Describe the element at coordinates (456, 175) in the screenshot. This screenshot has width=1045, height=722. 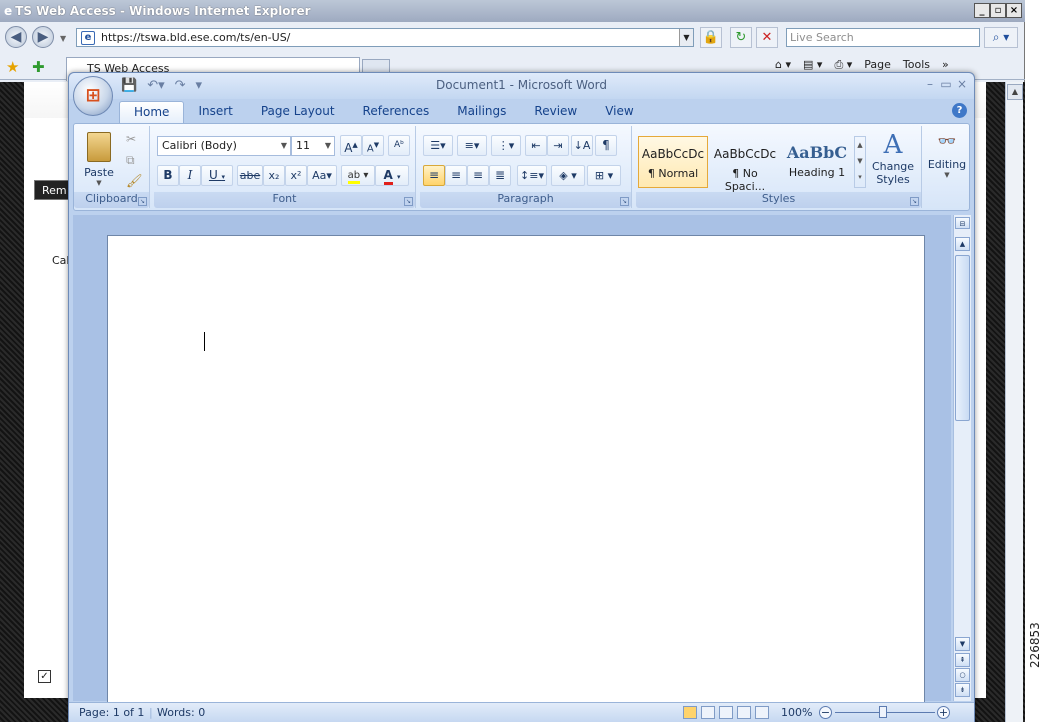
I see `center-button: ≡` at that location.